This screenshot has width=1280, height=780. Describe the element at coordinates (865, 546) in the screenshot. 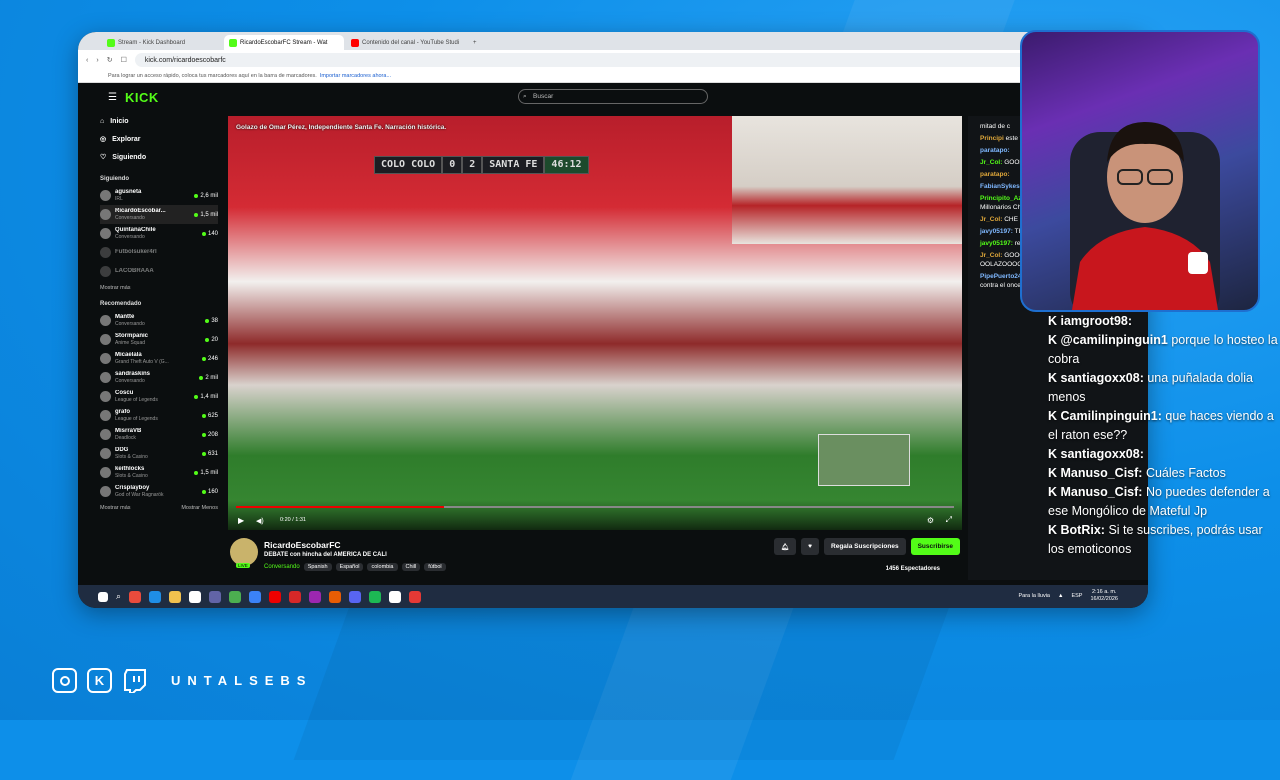

I see `gift-subs-button: Regala Suscripciones` at that location.